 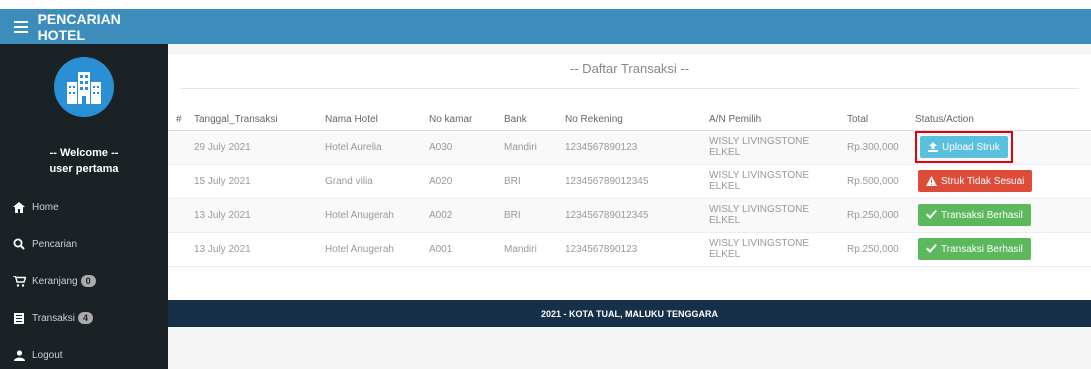 What do you see at coordinates (373, 181) in the screenshot?
I see `cell-hotel: Grand vilia` at bounding box center [373, 181].